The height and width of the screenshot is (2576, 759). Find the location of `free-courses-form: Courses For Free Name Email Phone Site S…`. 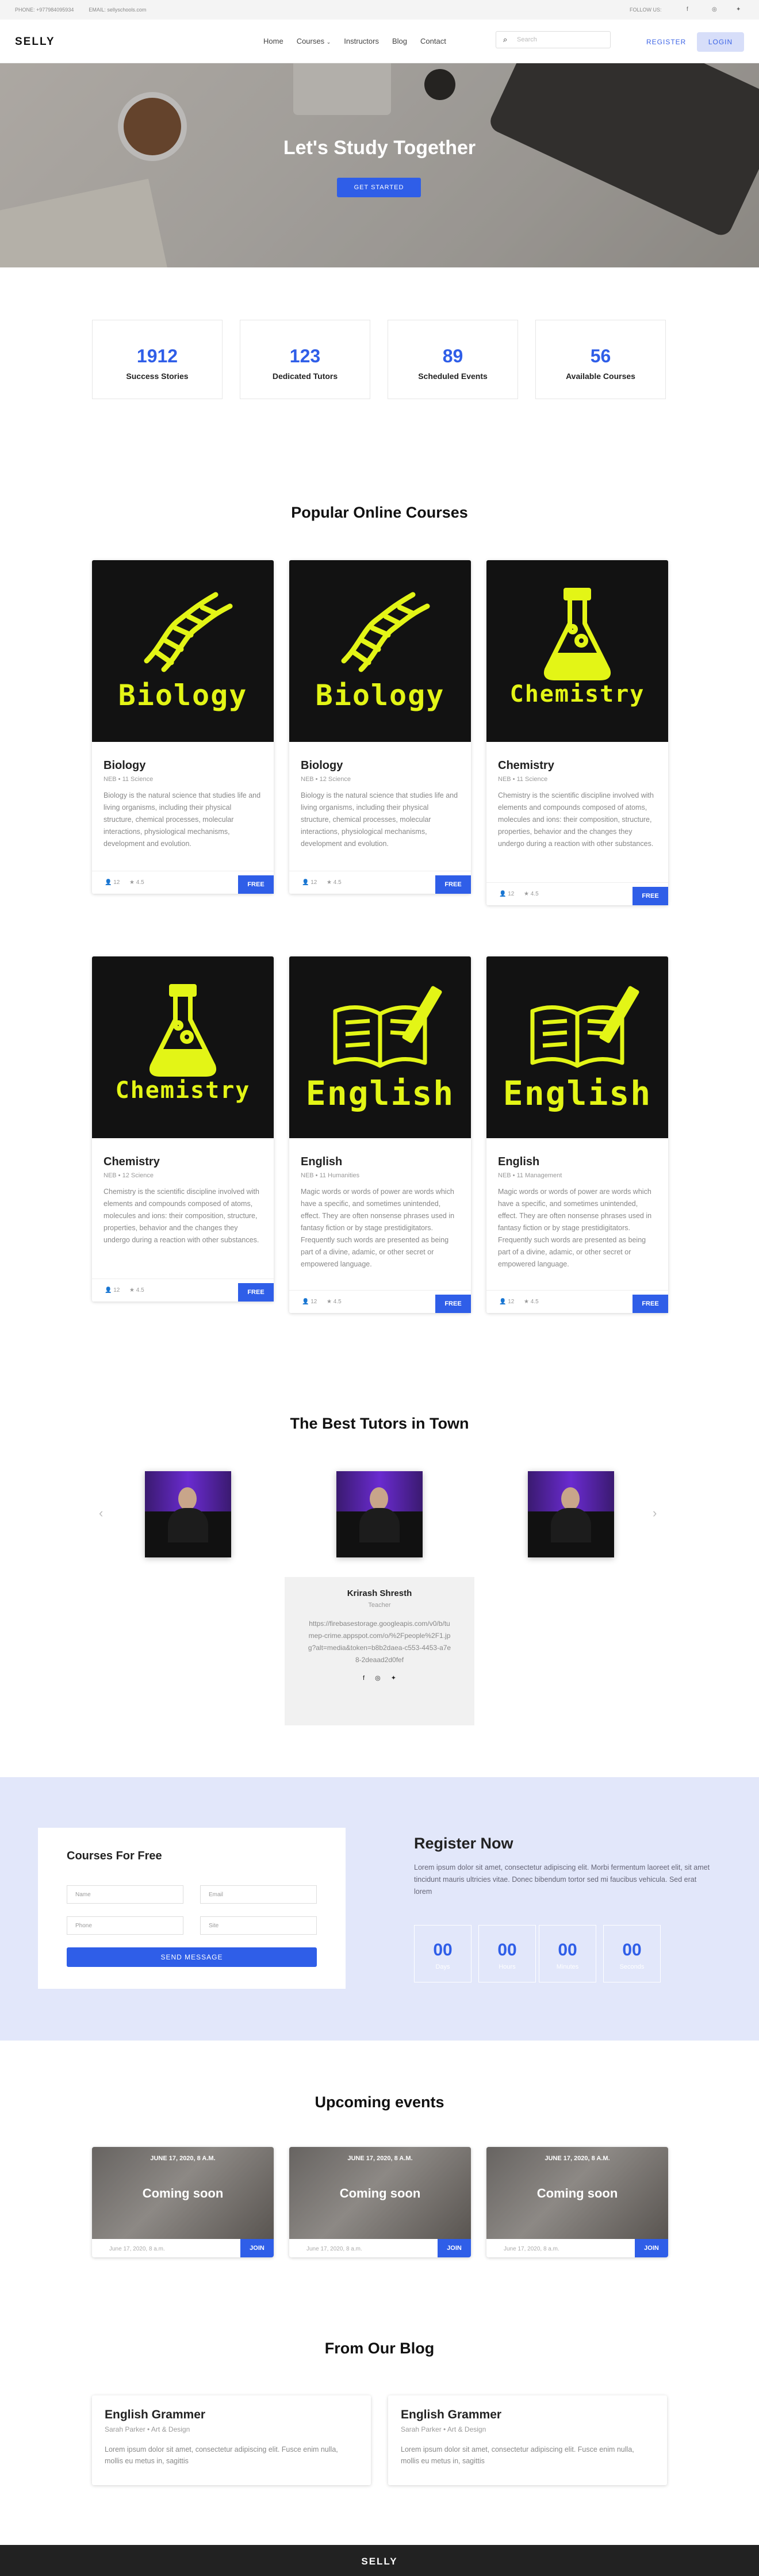

free-courses-form: Courses For Free Name Email Phone Site S… is located at coordinates (192, 1908).